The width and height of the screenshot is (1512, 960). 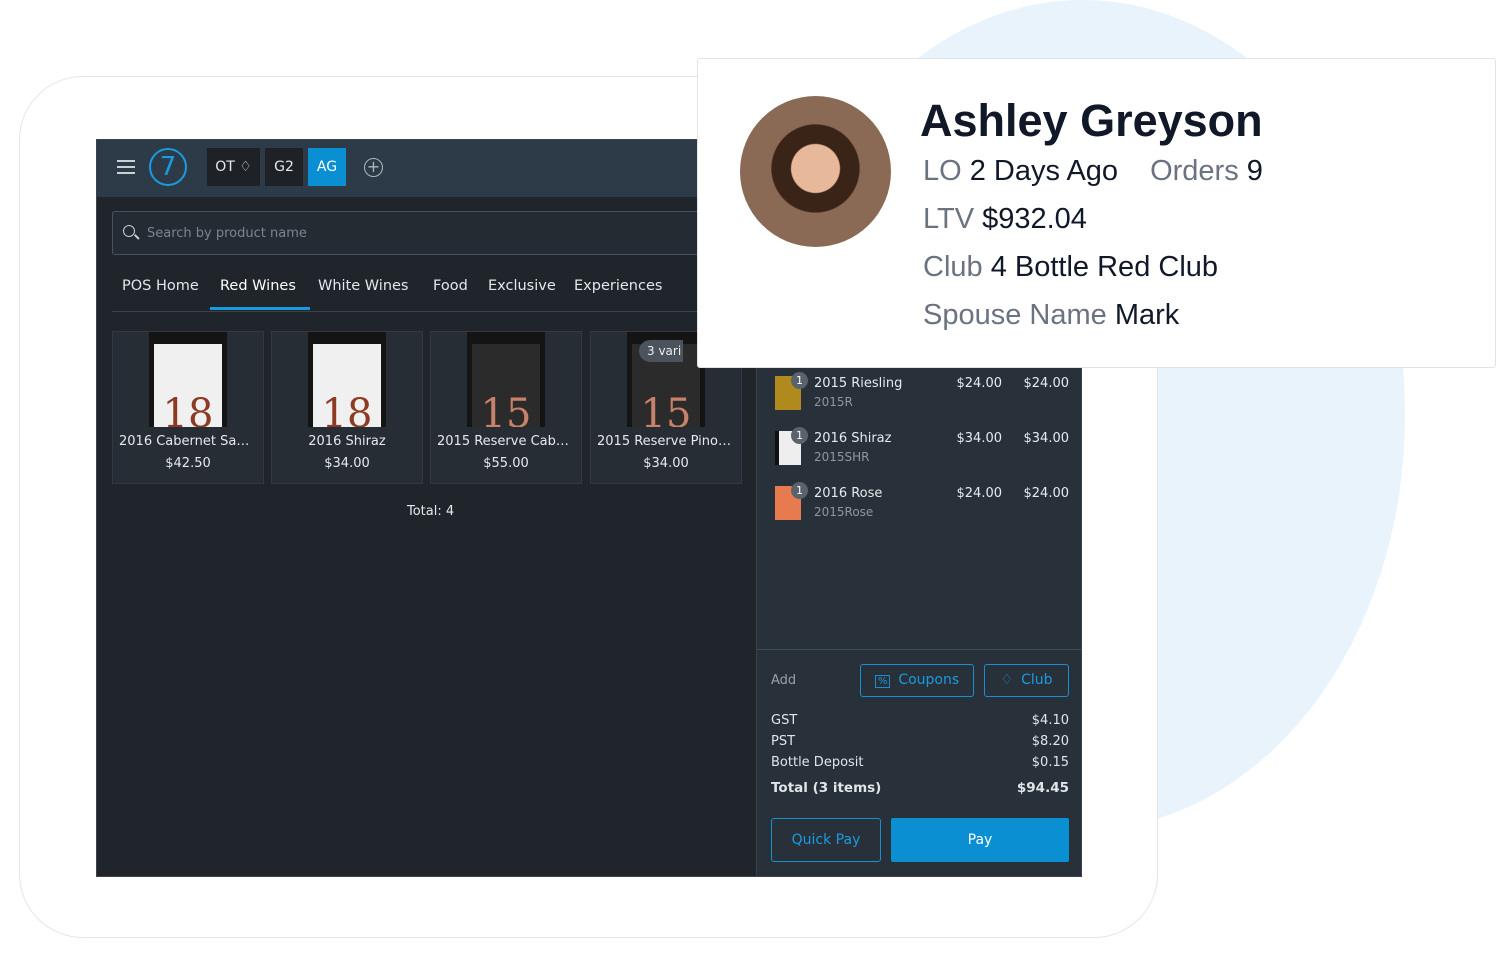 What do you see at coordinates (373, 167) in the screenshot?
I see `add-tab-plus-icon: +` at bounding box center [373, 167].